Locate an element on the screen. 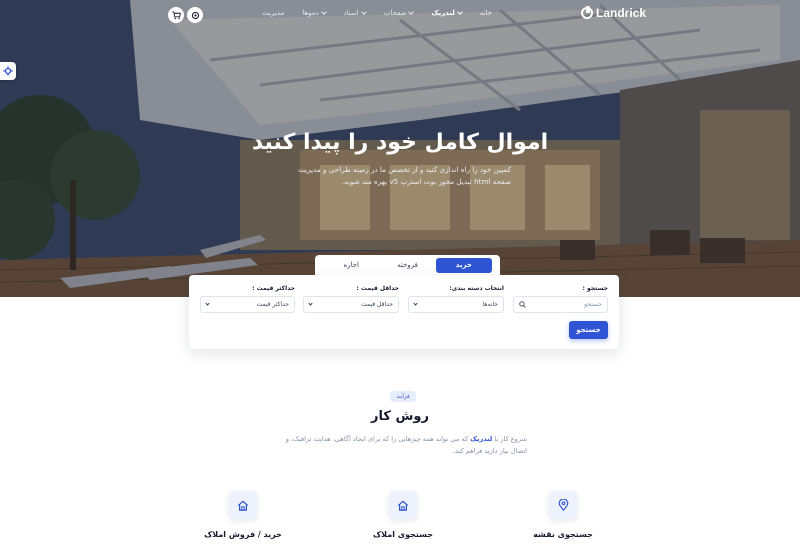 The width and height of the screenshot is (800, 550). desc-brand-link: لندریک is located at coordinates (481, 439).